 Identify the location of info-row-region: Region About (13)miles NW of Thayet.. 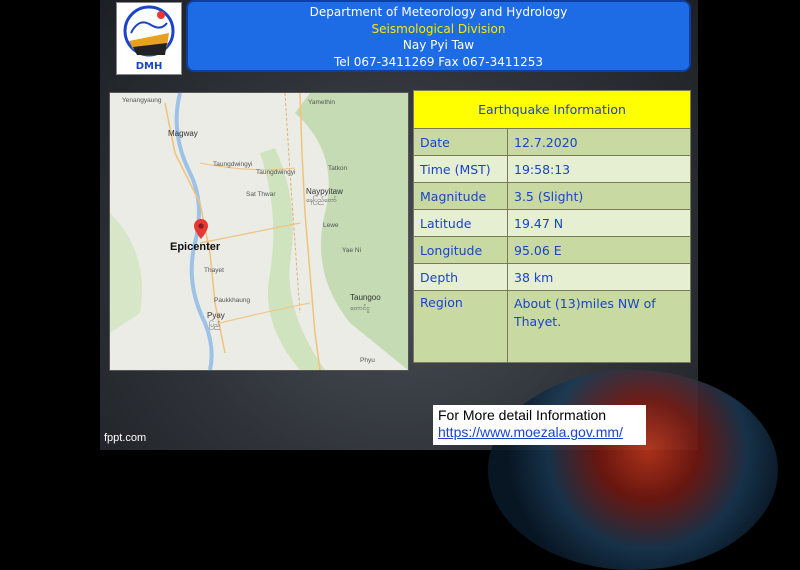
(552, 326).